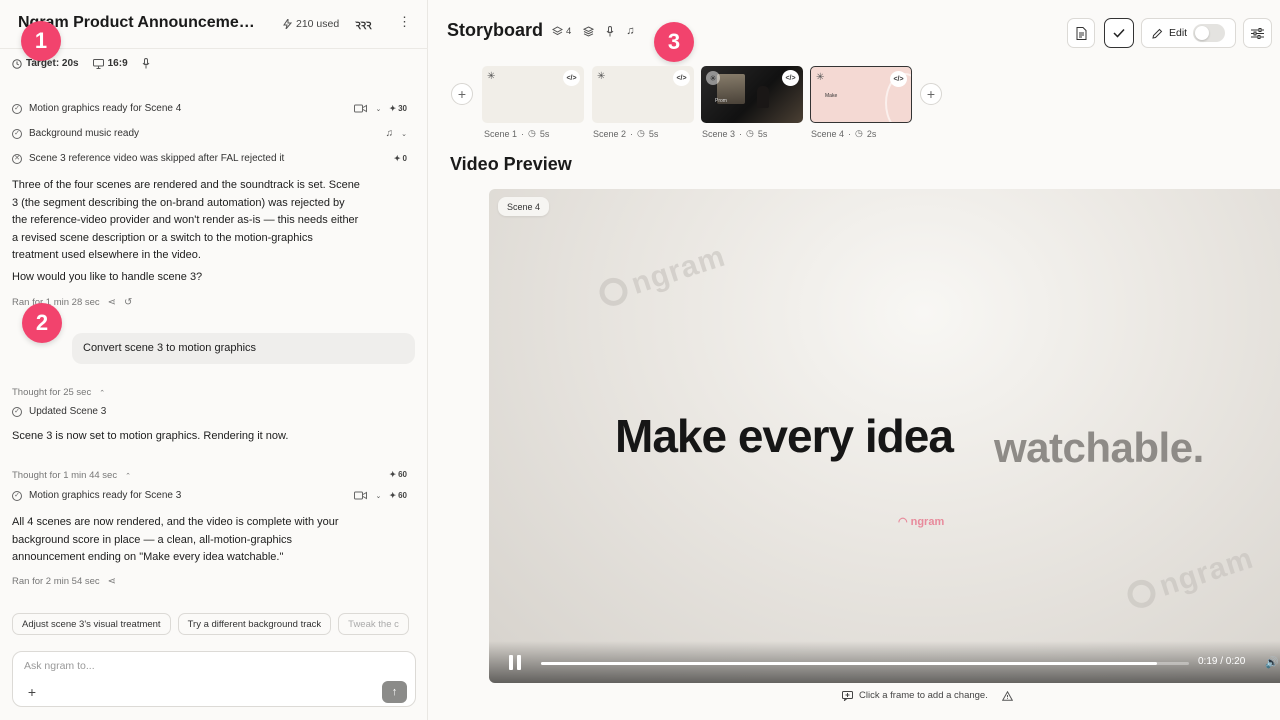 Image resolution: width=1280 pixels, height=720 pixels. Describe the element at coordinates (865, 663) in the screenshot. I see `video-progress-bar` at that location.